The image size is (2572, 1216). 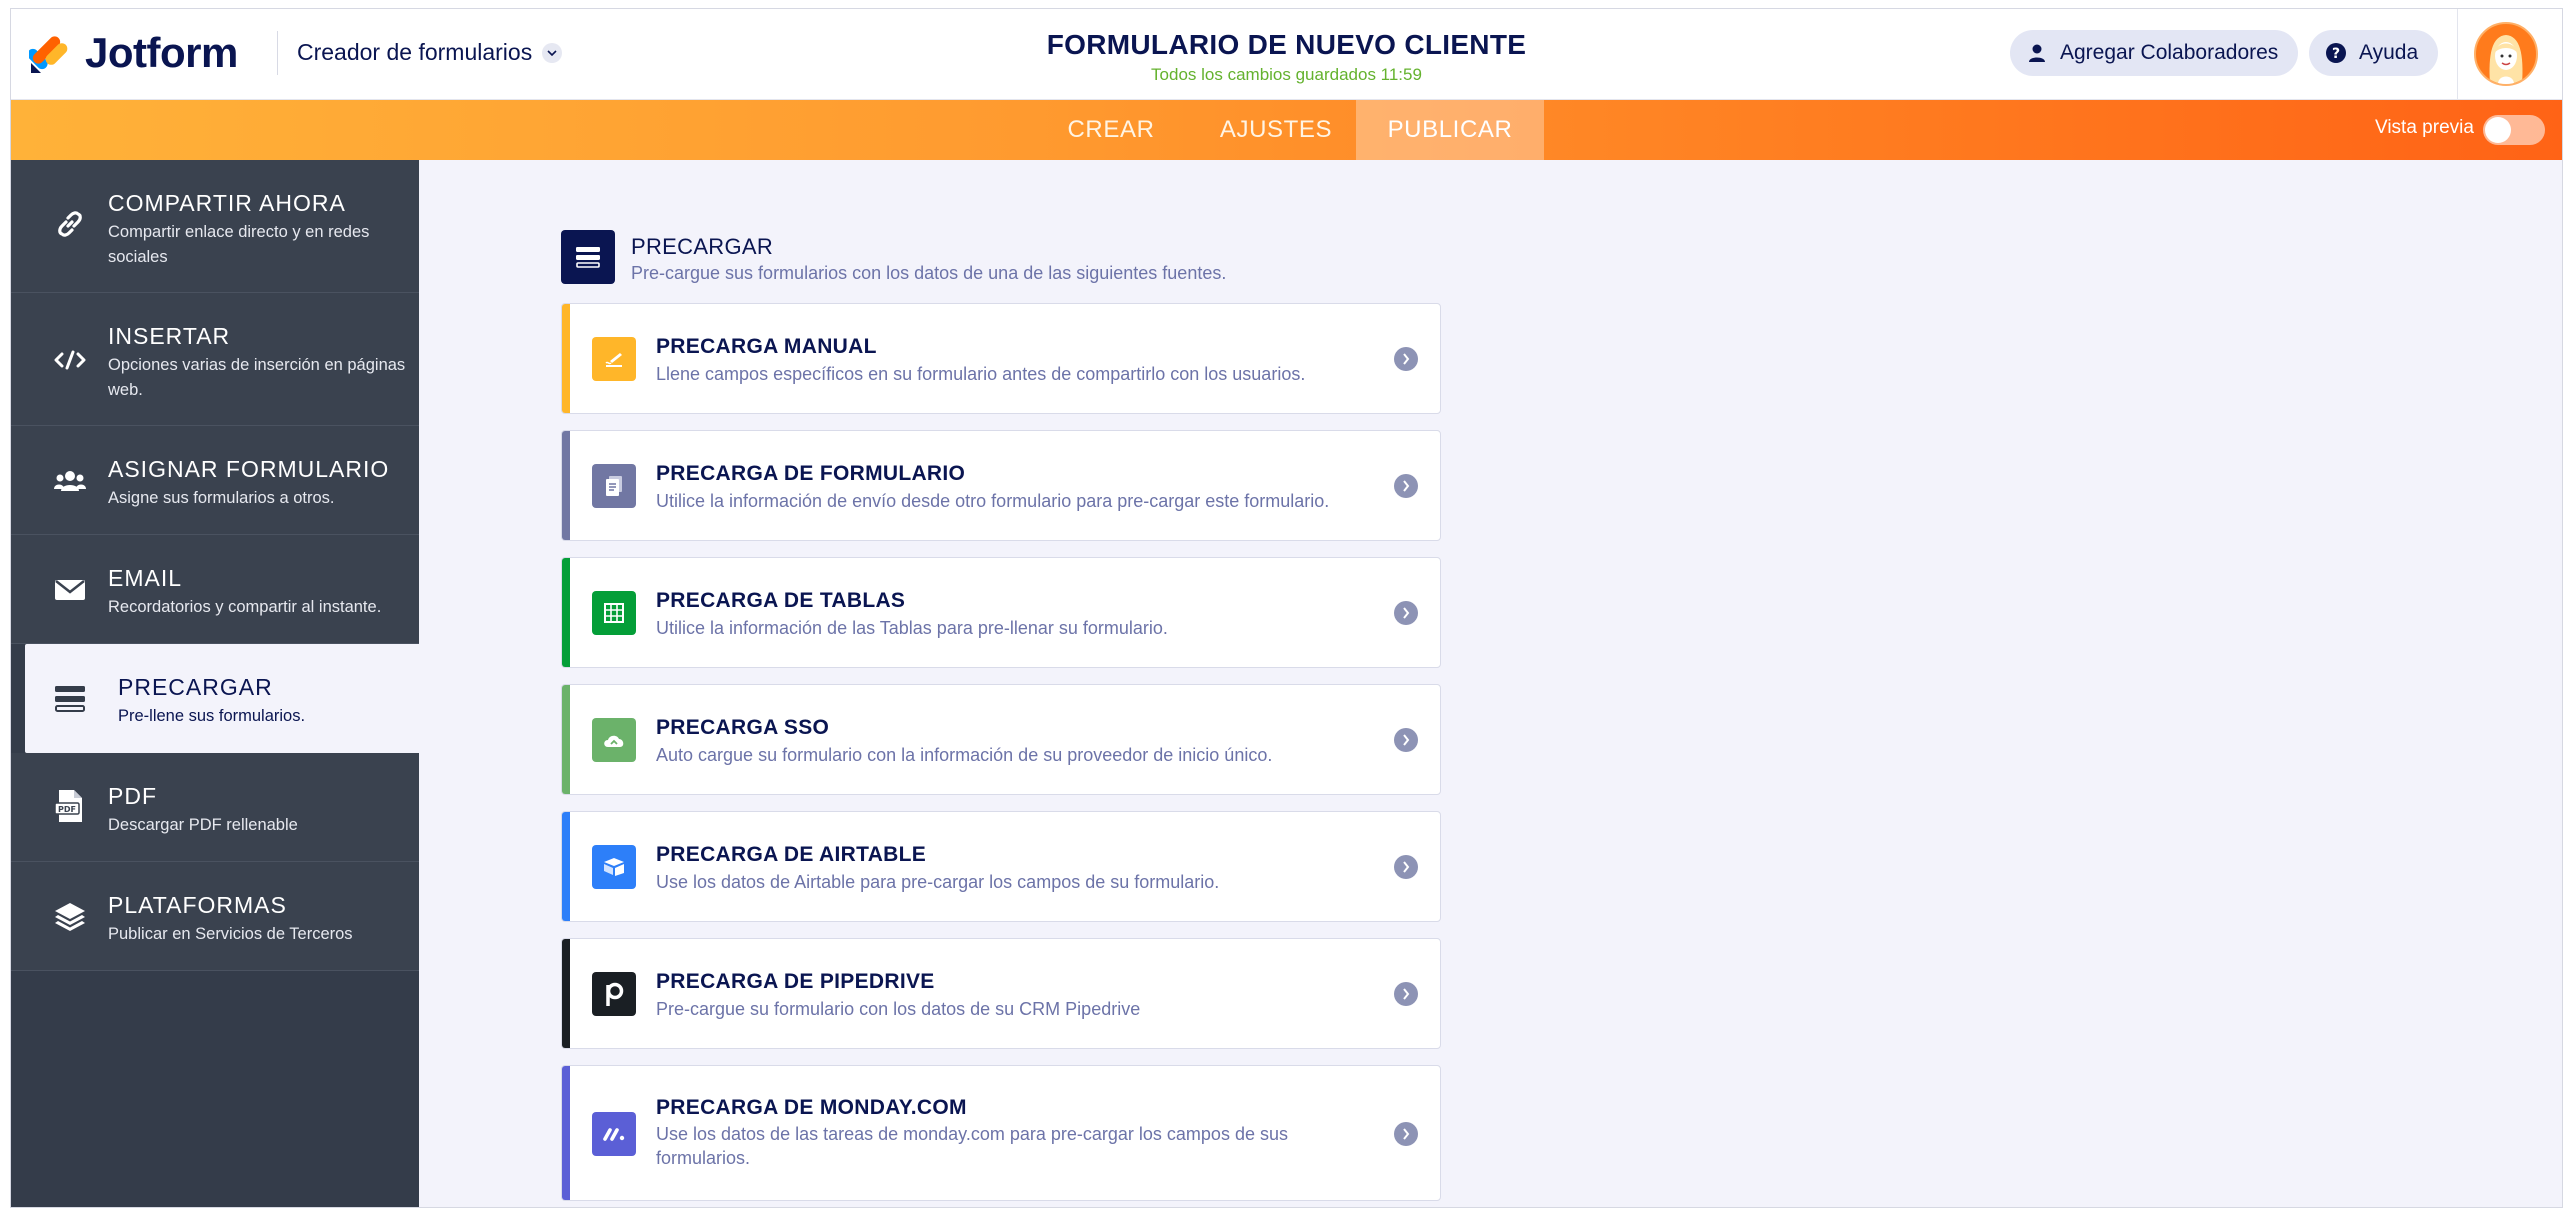 I want to click on tab-publicar: PUBLICAR, so click(x=1450, y=130).